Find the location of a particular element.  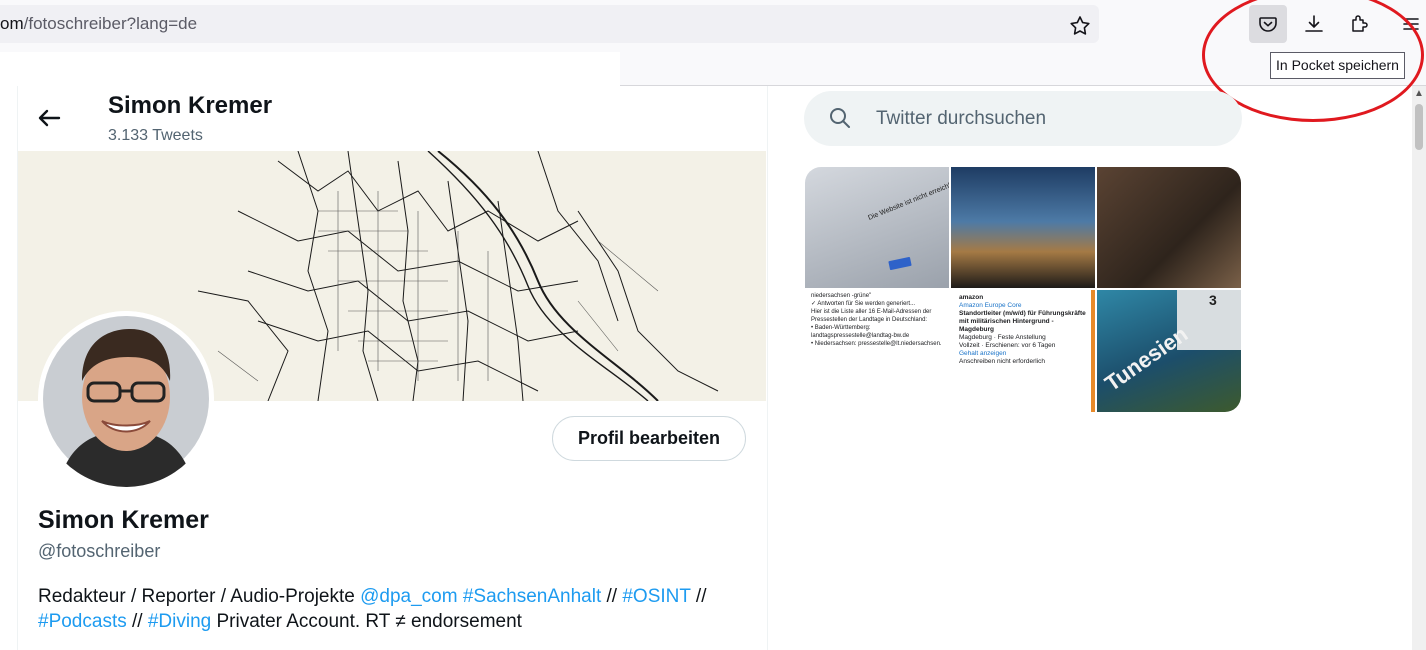

address-bar: om/fotoschreiber?lang=de is located at coordinates (549, 24).